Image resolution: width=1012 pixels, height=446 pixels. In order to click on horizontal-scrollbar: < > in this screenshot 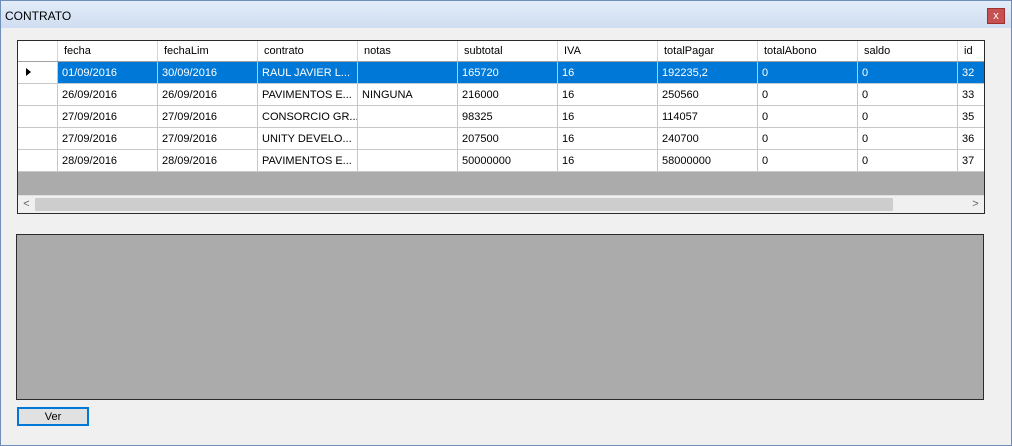, I will do `click(501, 204)`.